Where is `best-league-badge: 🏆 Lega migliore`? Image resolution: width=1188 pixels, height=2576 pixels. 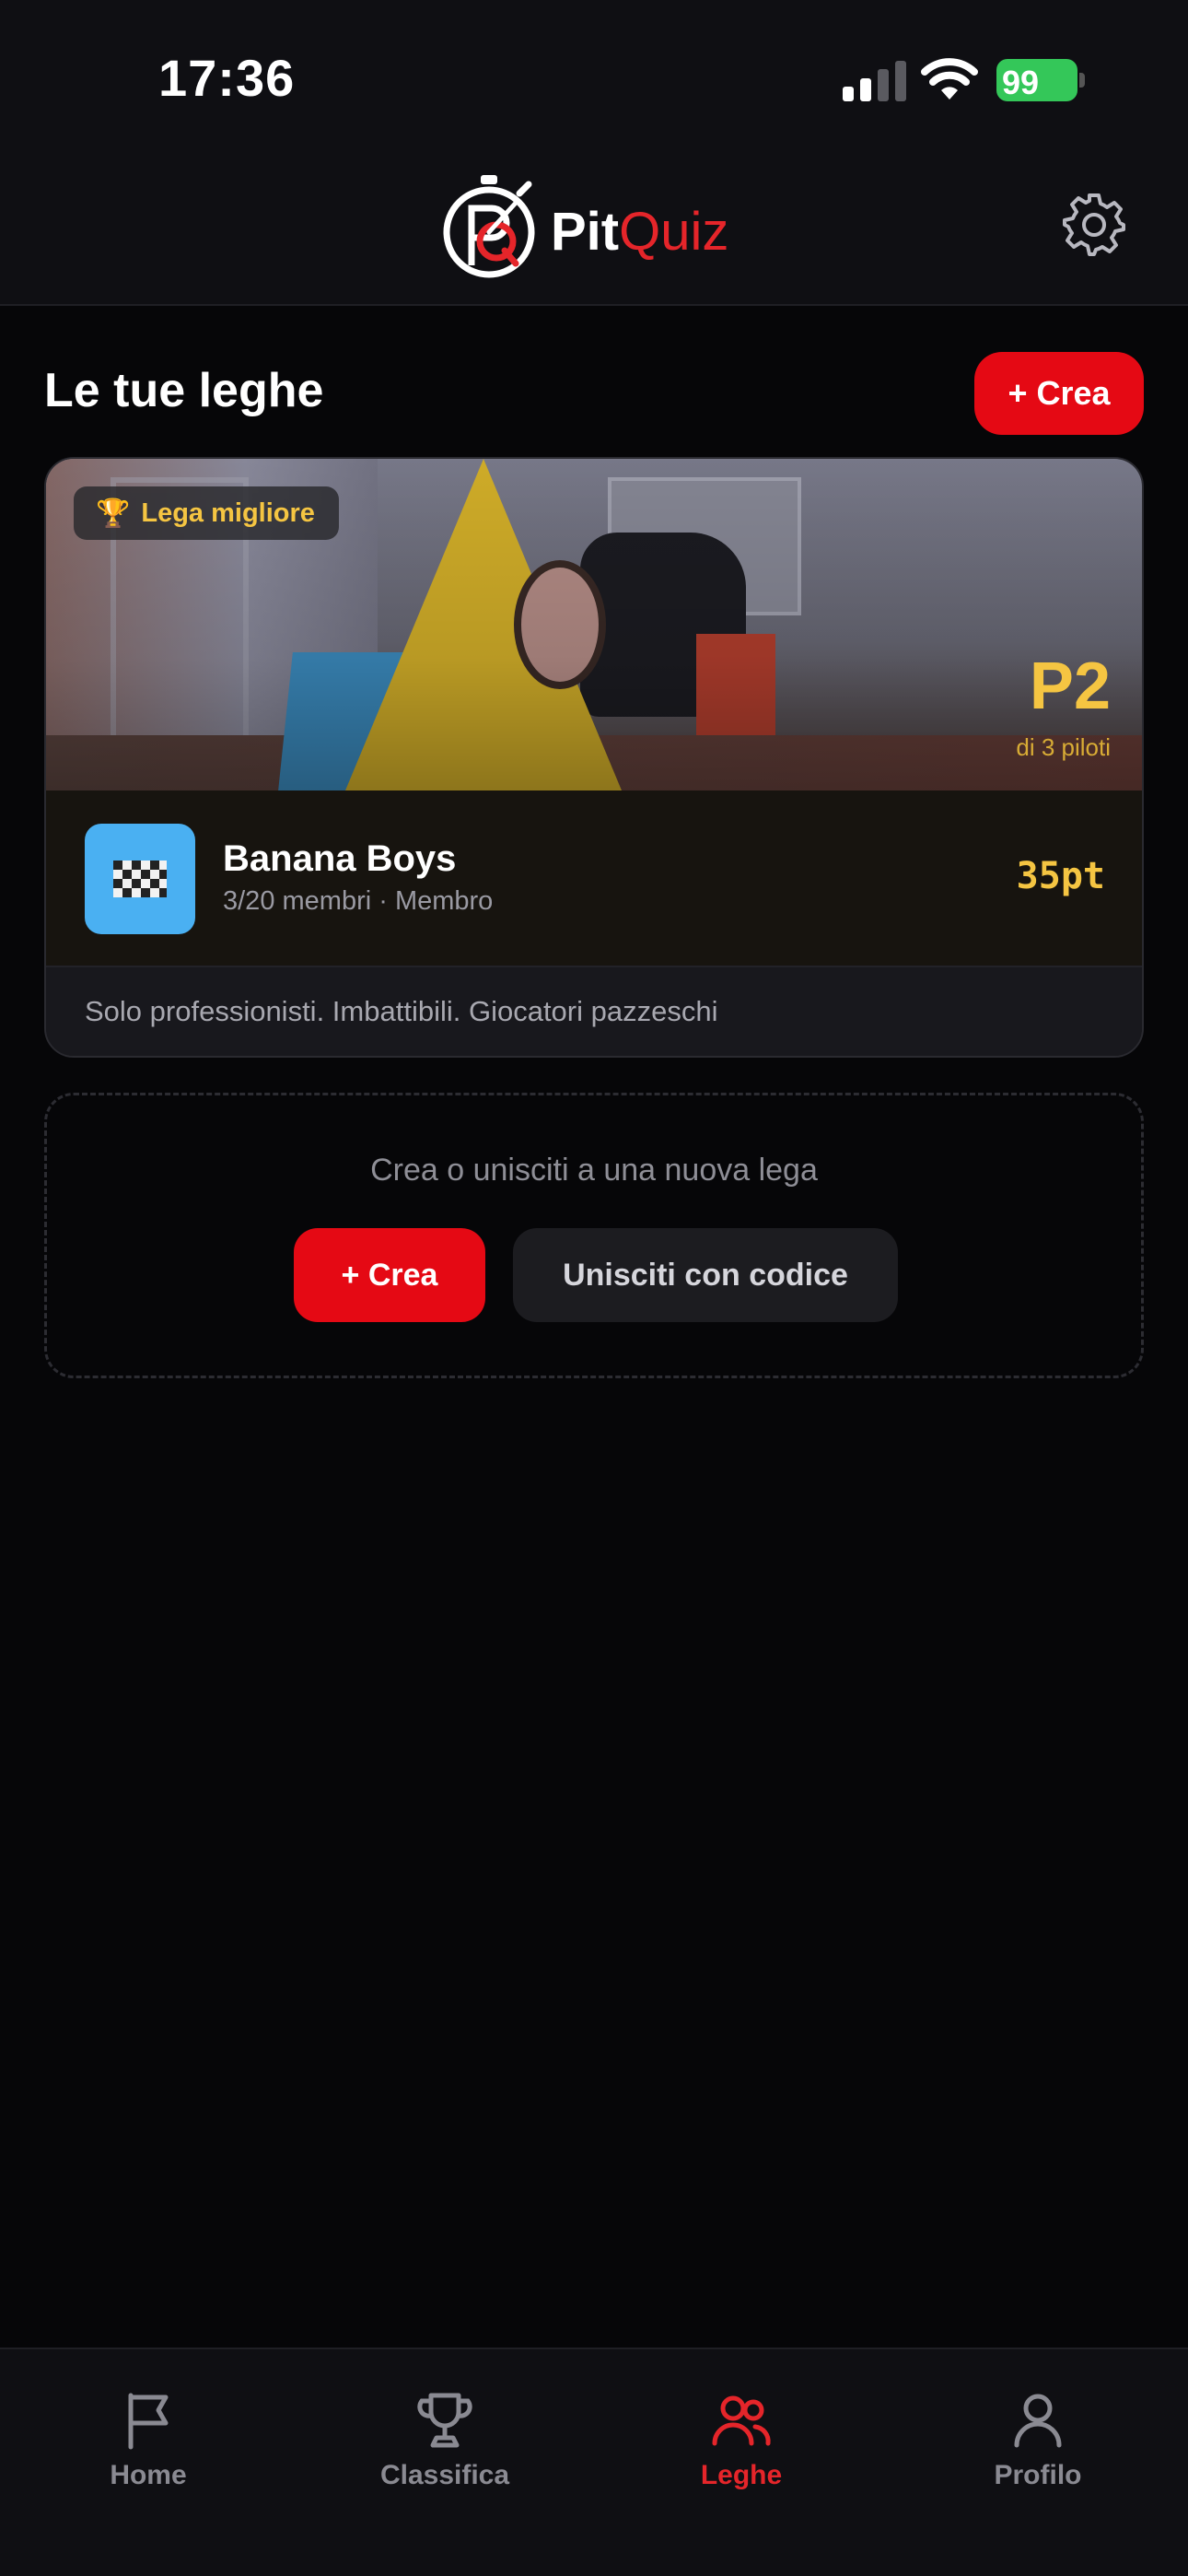
best-league-badge: 🏆 Lega migliore is located at coordinates (206, 513).